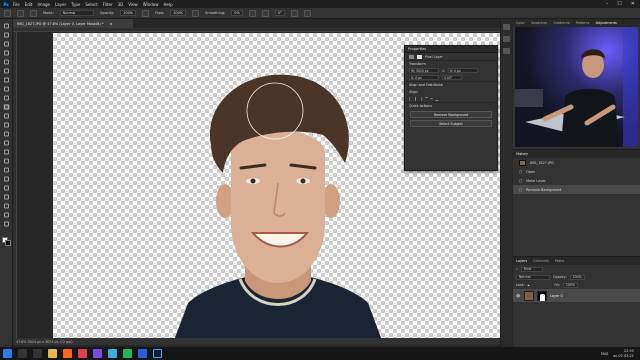 The height and width of the screenshot is (360, 640). I want to click on airbrush-icon, so click(196, 13).